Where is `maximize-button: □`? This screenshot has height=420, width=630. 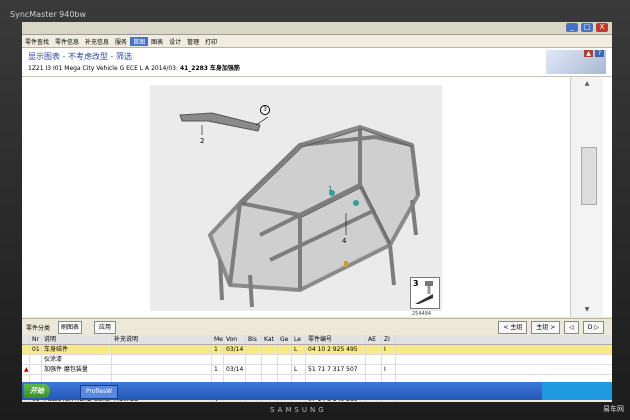
maximize-button: □ is located at coordinates (587, 27).